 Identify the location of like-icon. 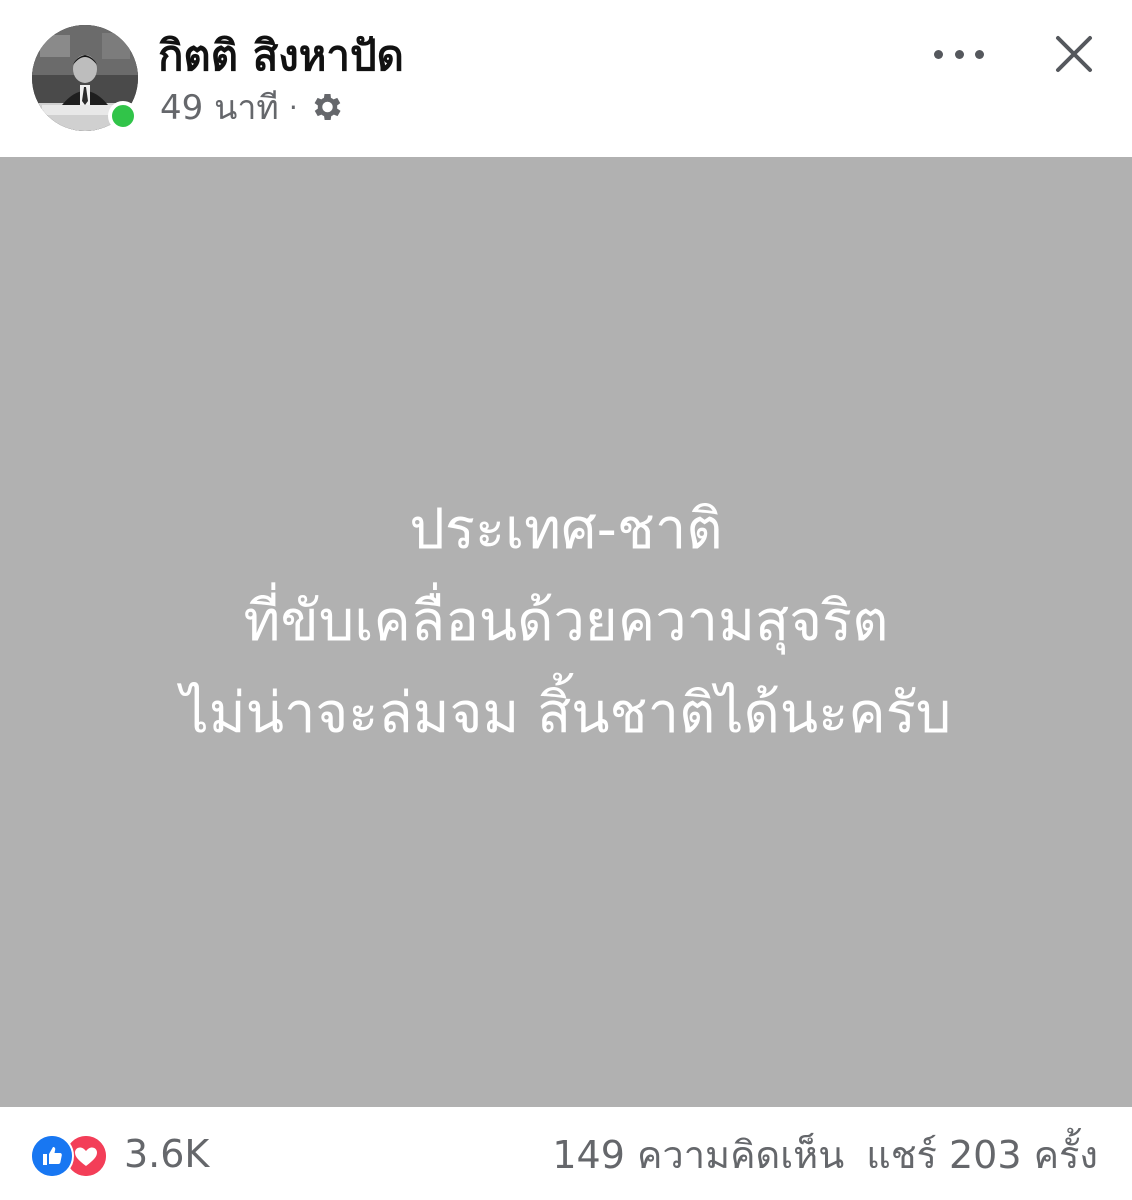
(52, 1156).